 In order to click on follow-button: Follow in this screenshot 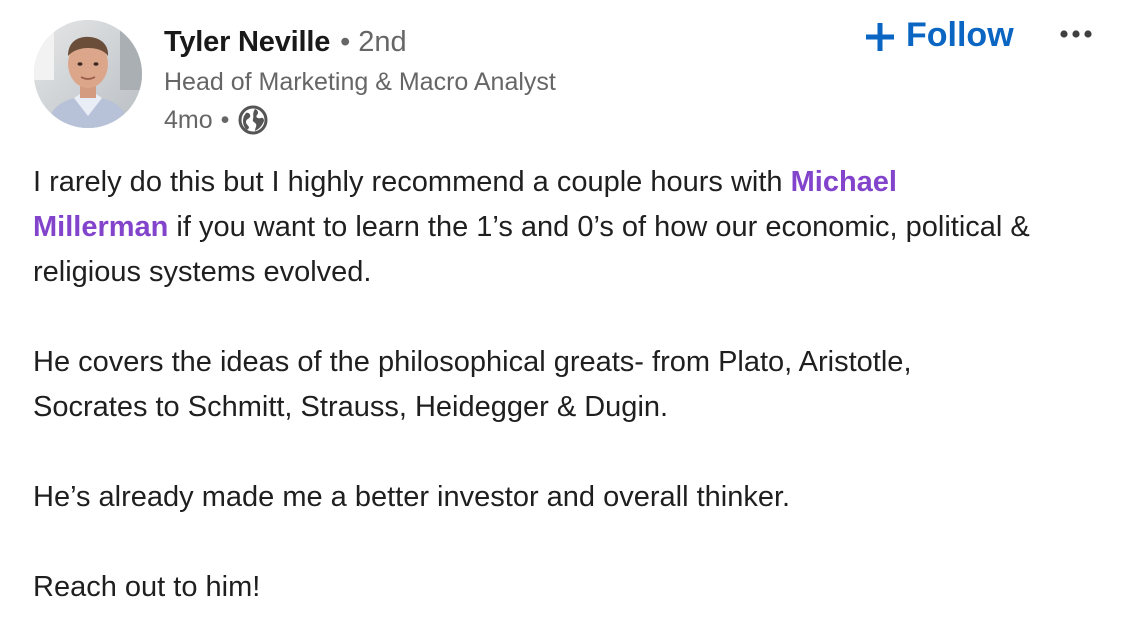, I will do `click(940, 35)`.